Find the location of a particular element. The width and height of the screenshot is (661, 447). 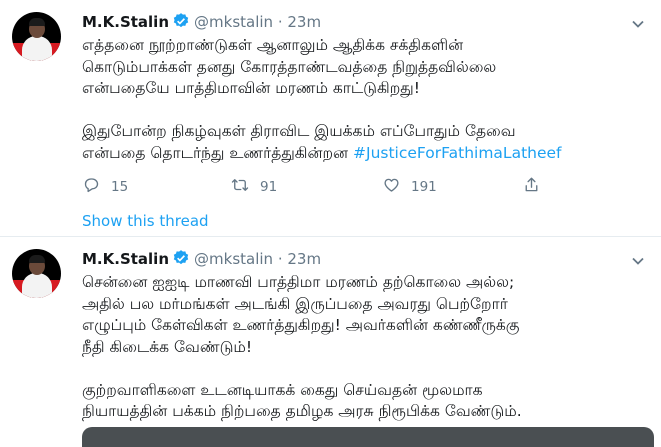

retweet-count: 91 is located at coordinates (269, 187).